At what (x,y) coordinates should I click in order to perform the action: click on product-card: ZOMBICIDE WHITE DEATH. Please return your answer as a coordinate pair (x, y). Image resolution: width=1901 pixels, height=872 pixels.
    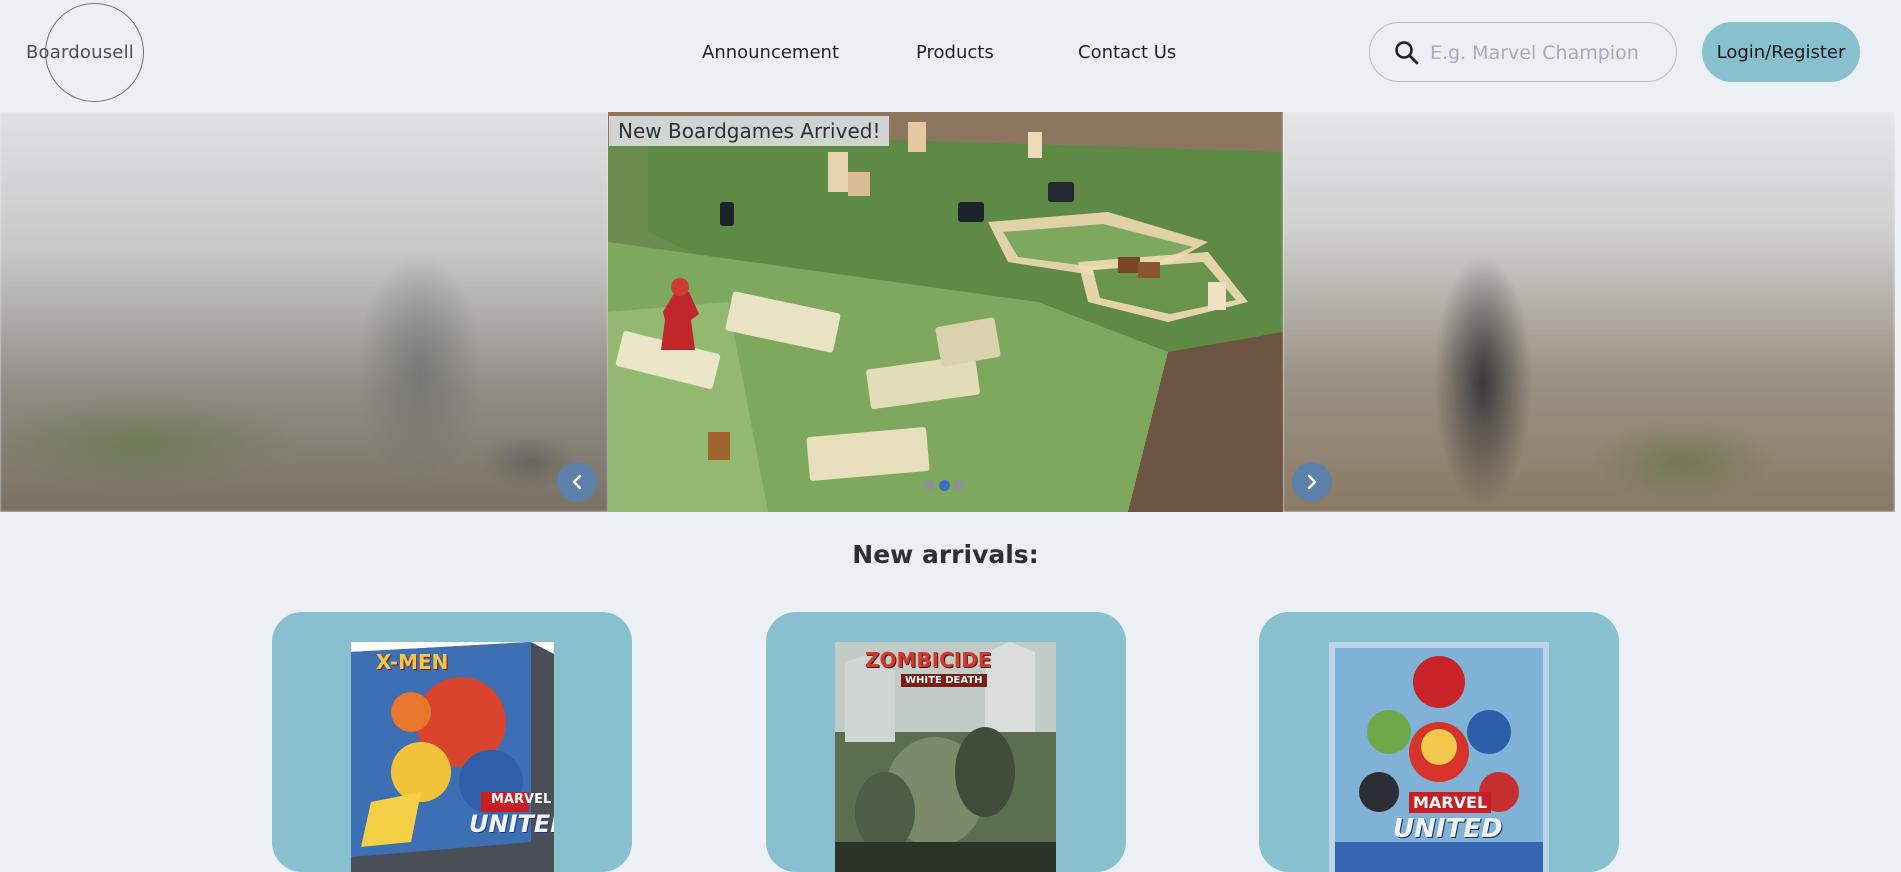
    Looking at the image, I should click on (946, 742).